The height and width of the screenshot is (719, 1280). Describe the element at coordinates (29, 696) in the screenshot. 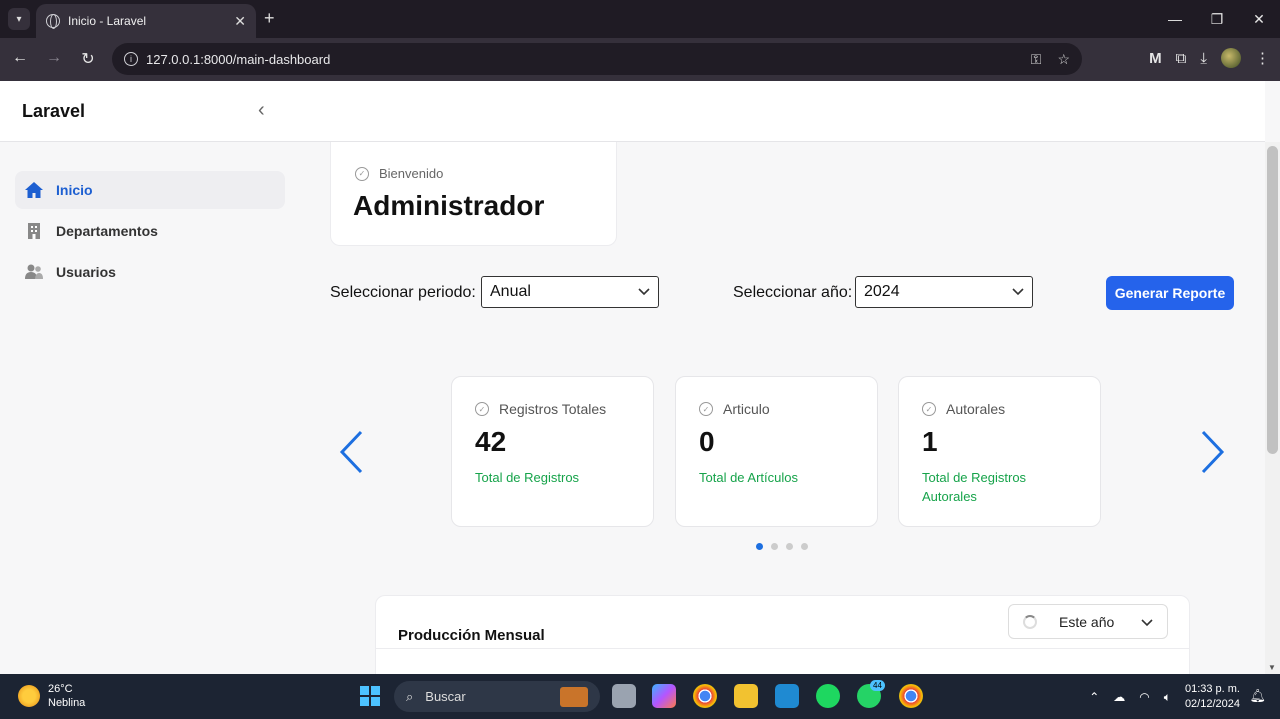

I see `weather-icon` at that location.